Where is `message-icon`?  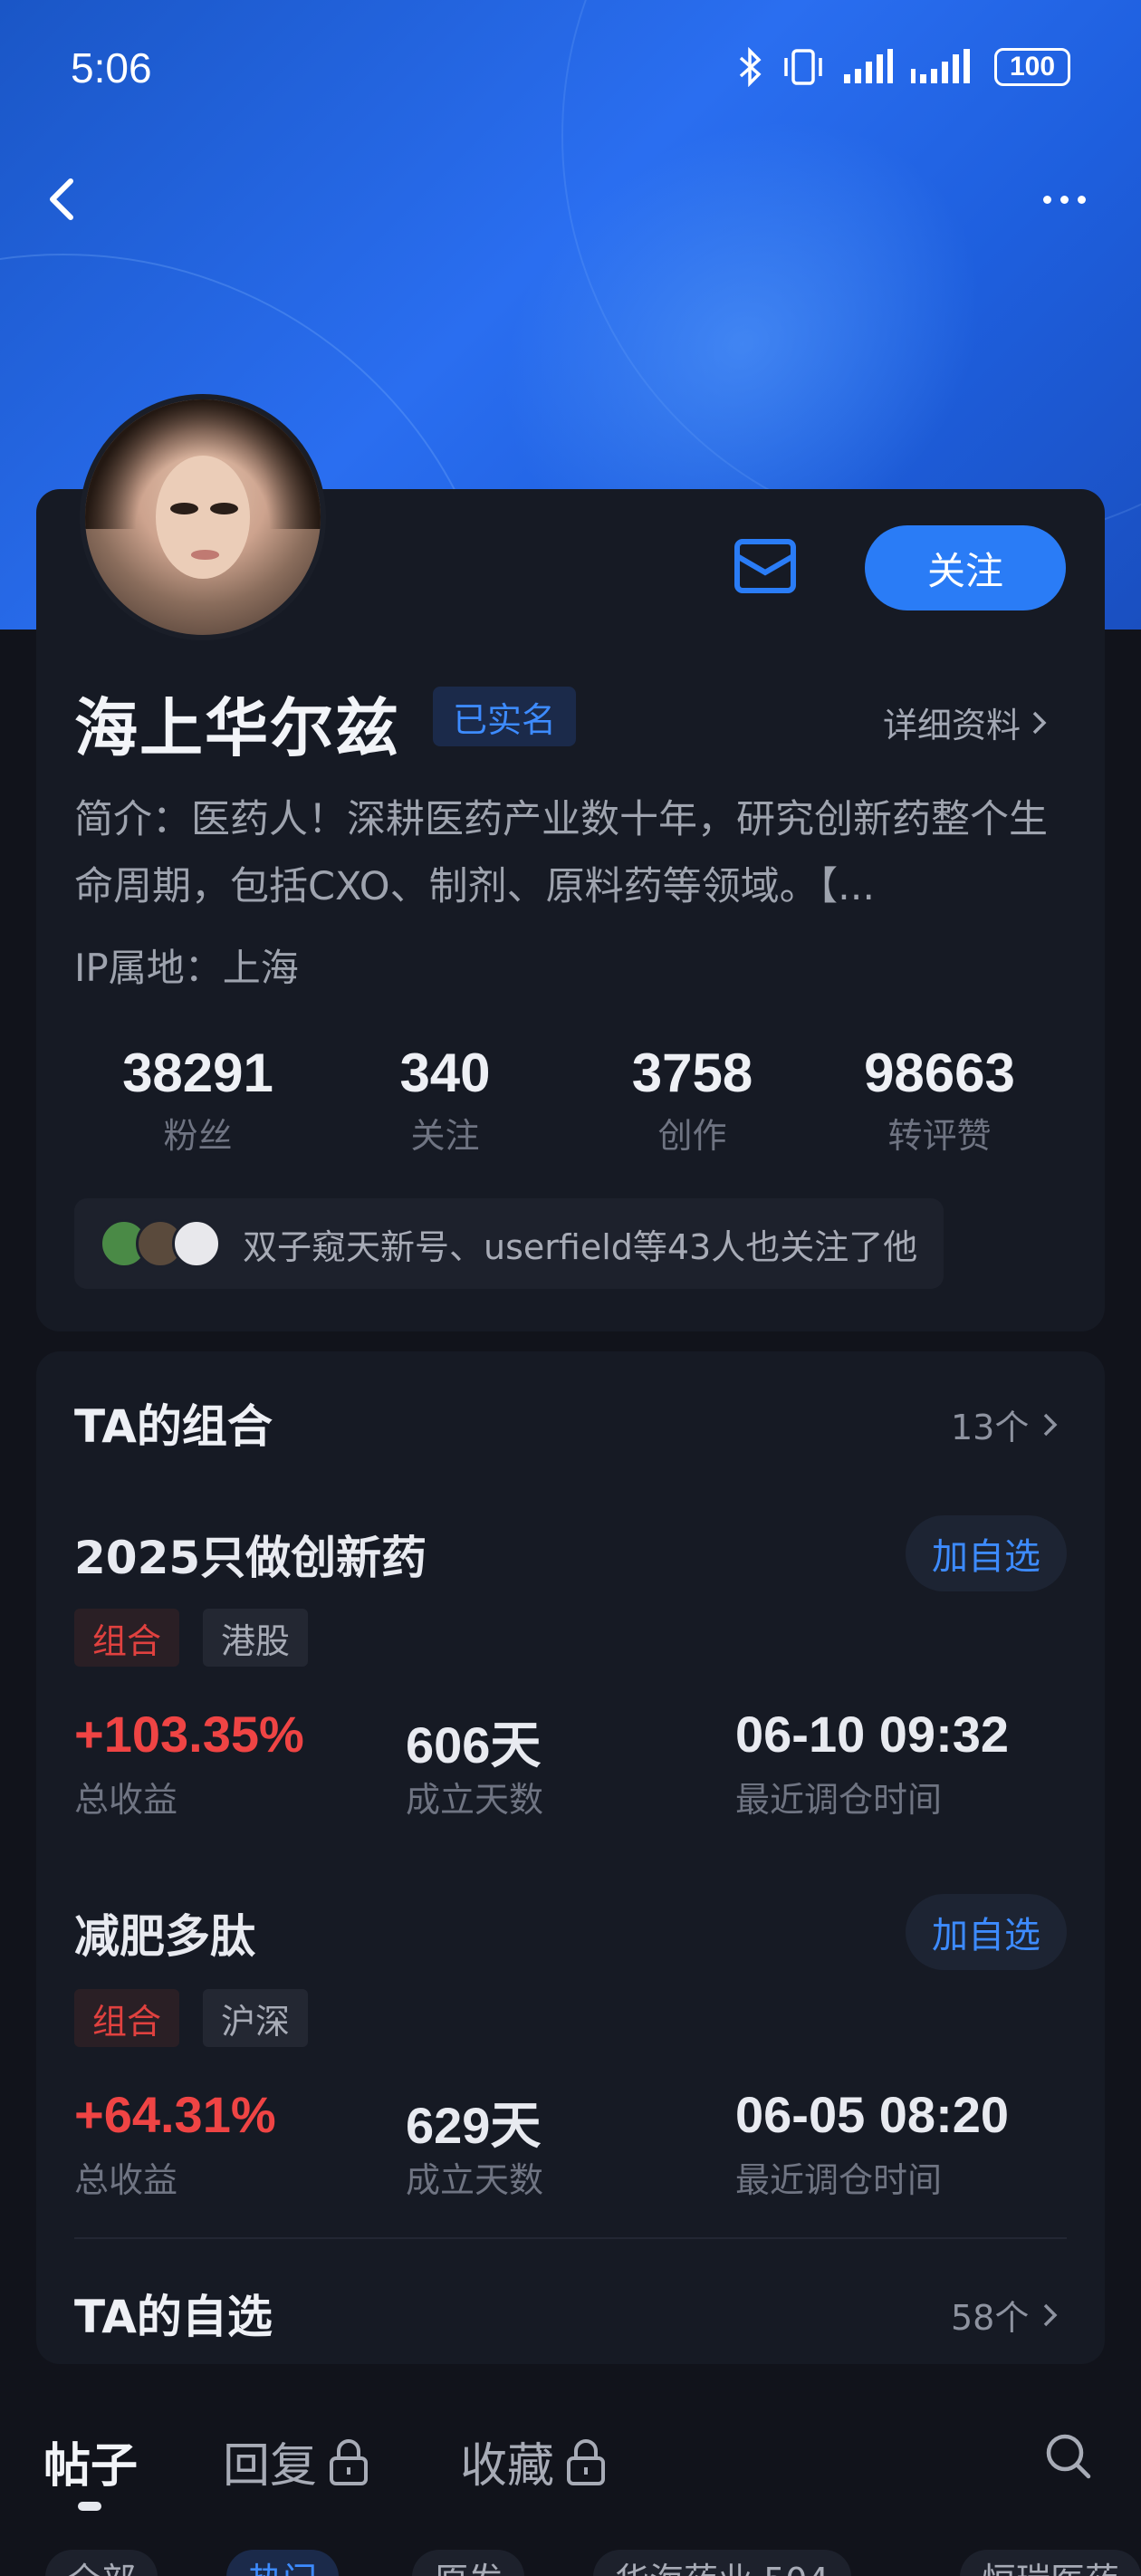
message-icon is located at coordinates (766, 566).